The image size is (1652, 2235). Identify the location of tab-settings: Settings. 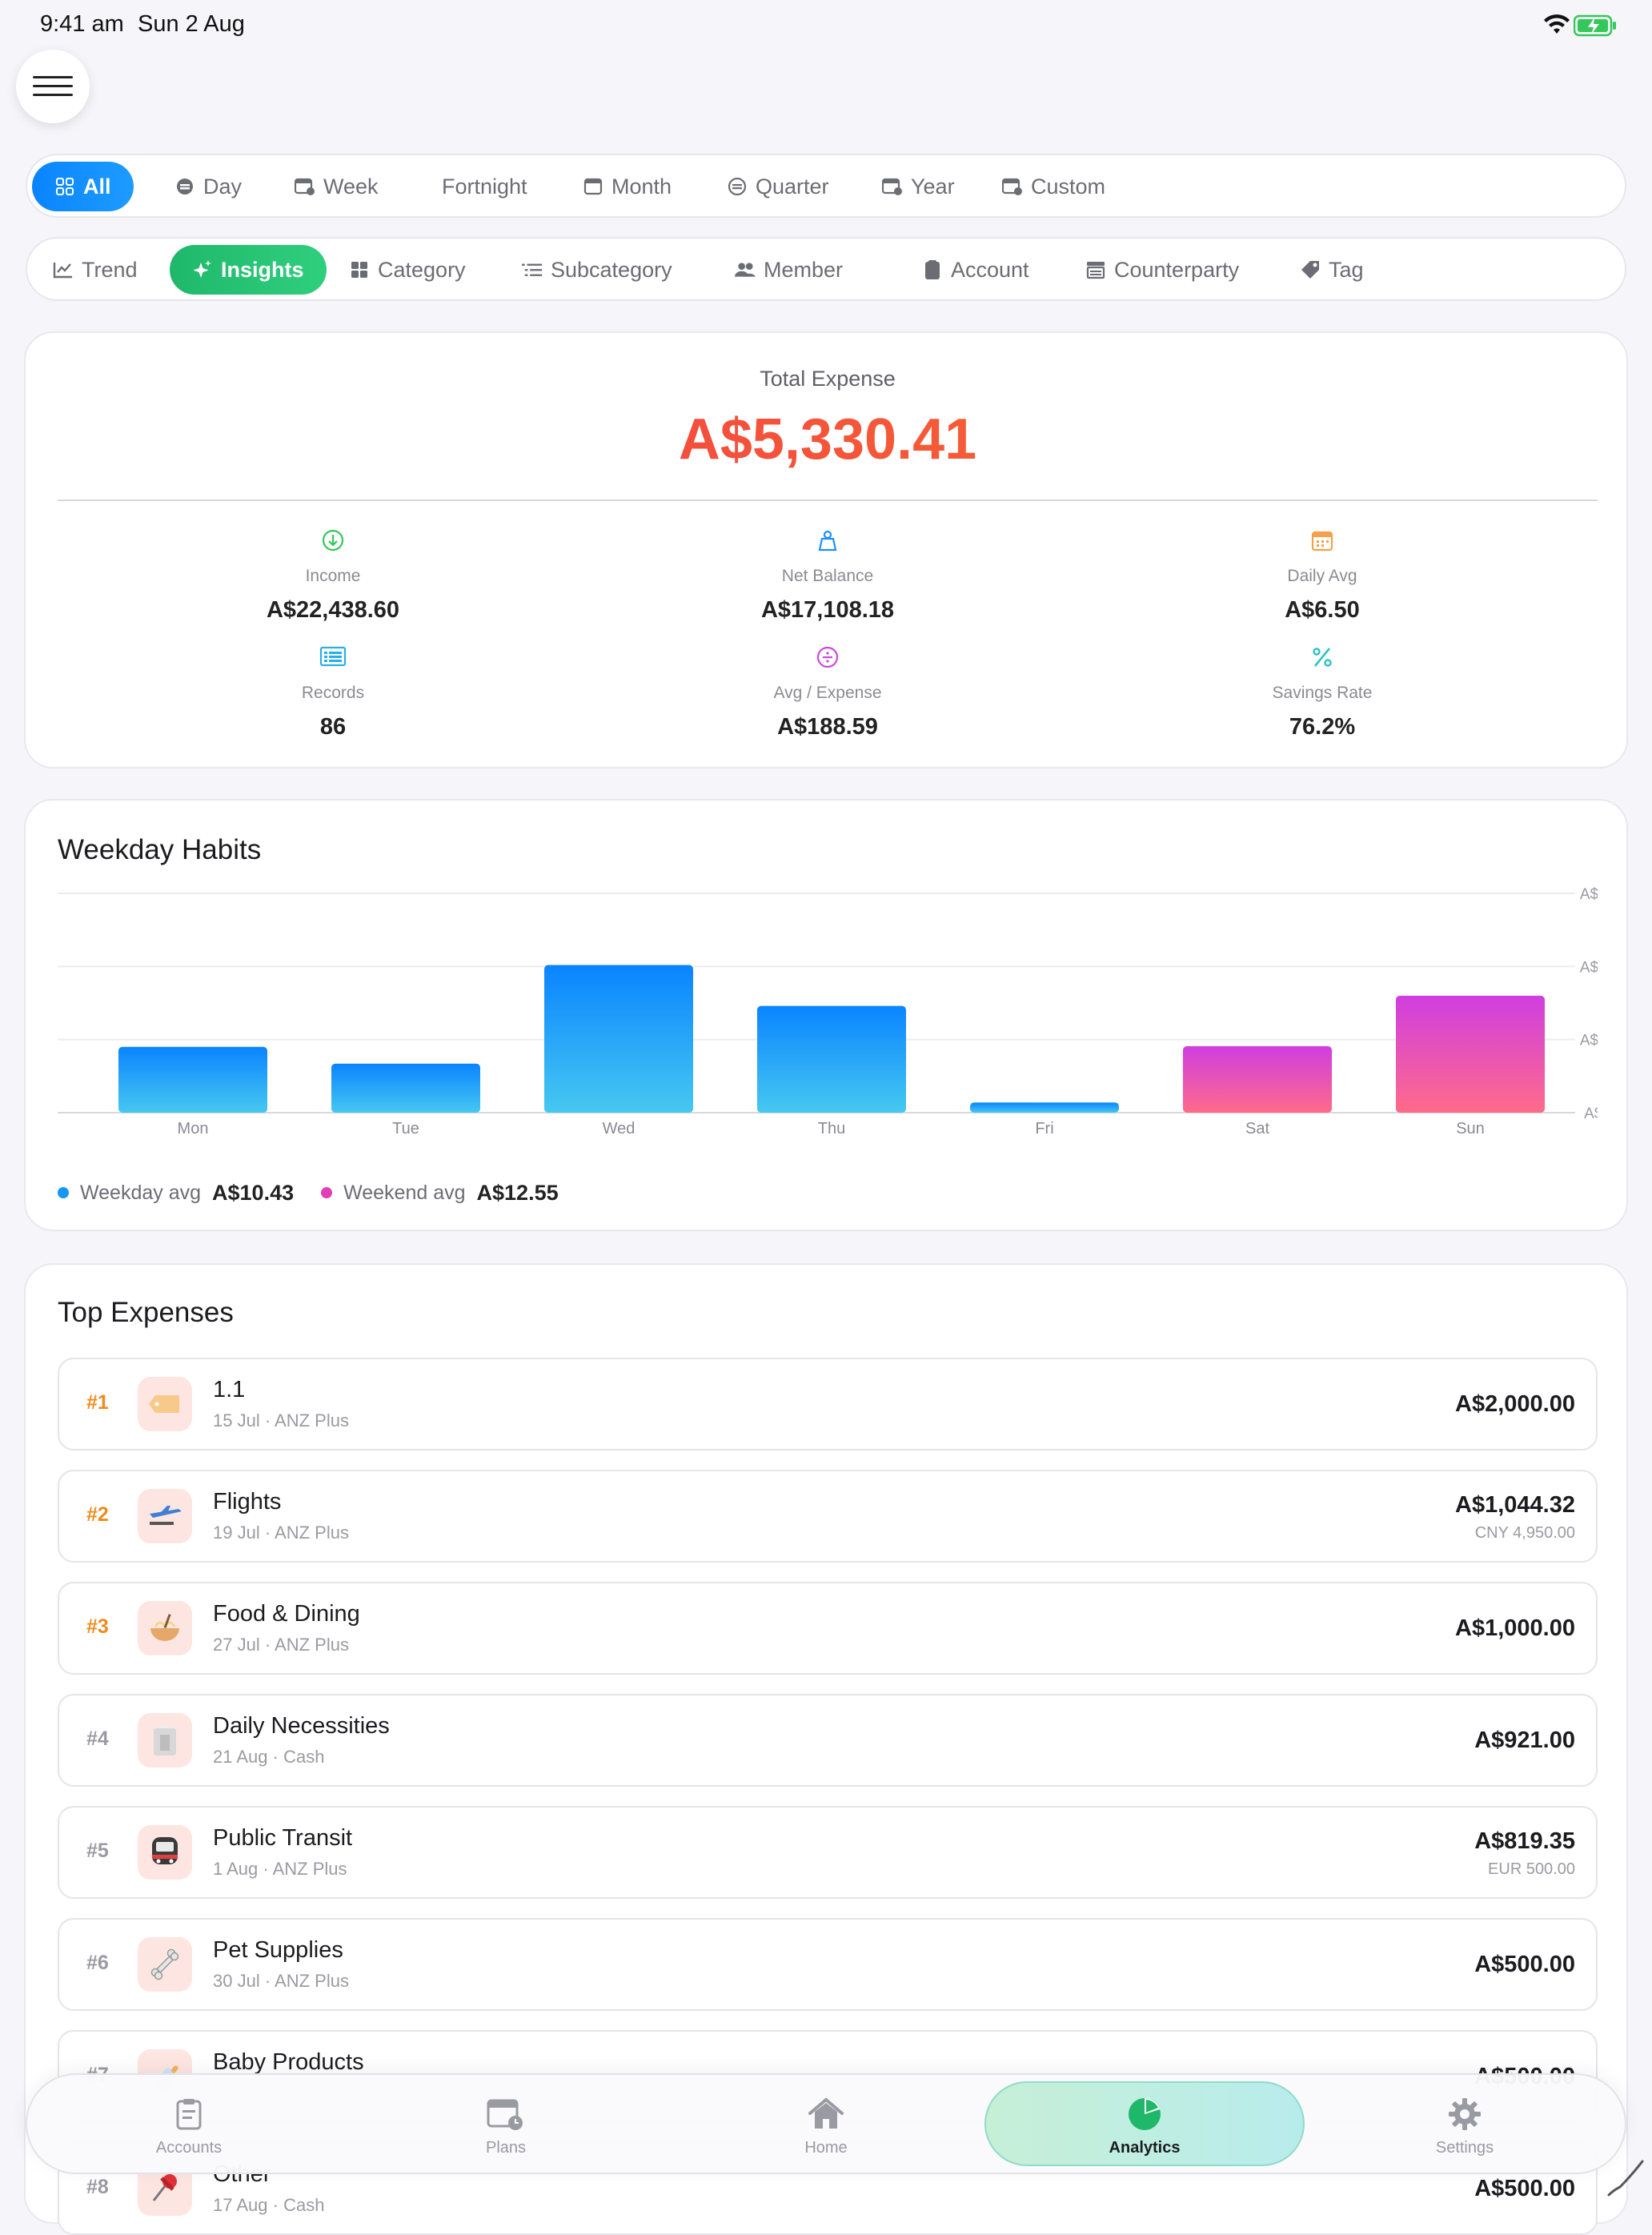
(1465, 2125).